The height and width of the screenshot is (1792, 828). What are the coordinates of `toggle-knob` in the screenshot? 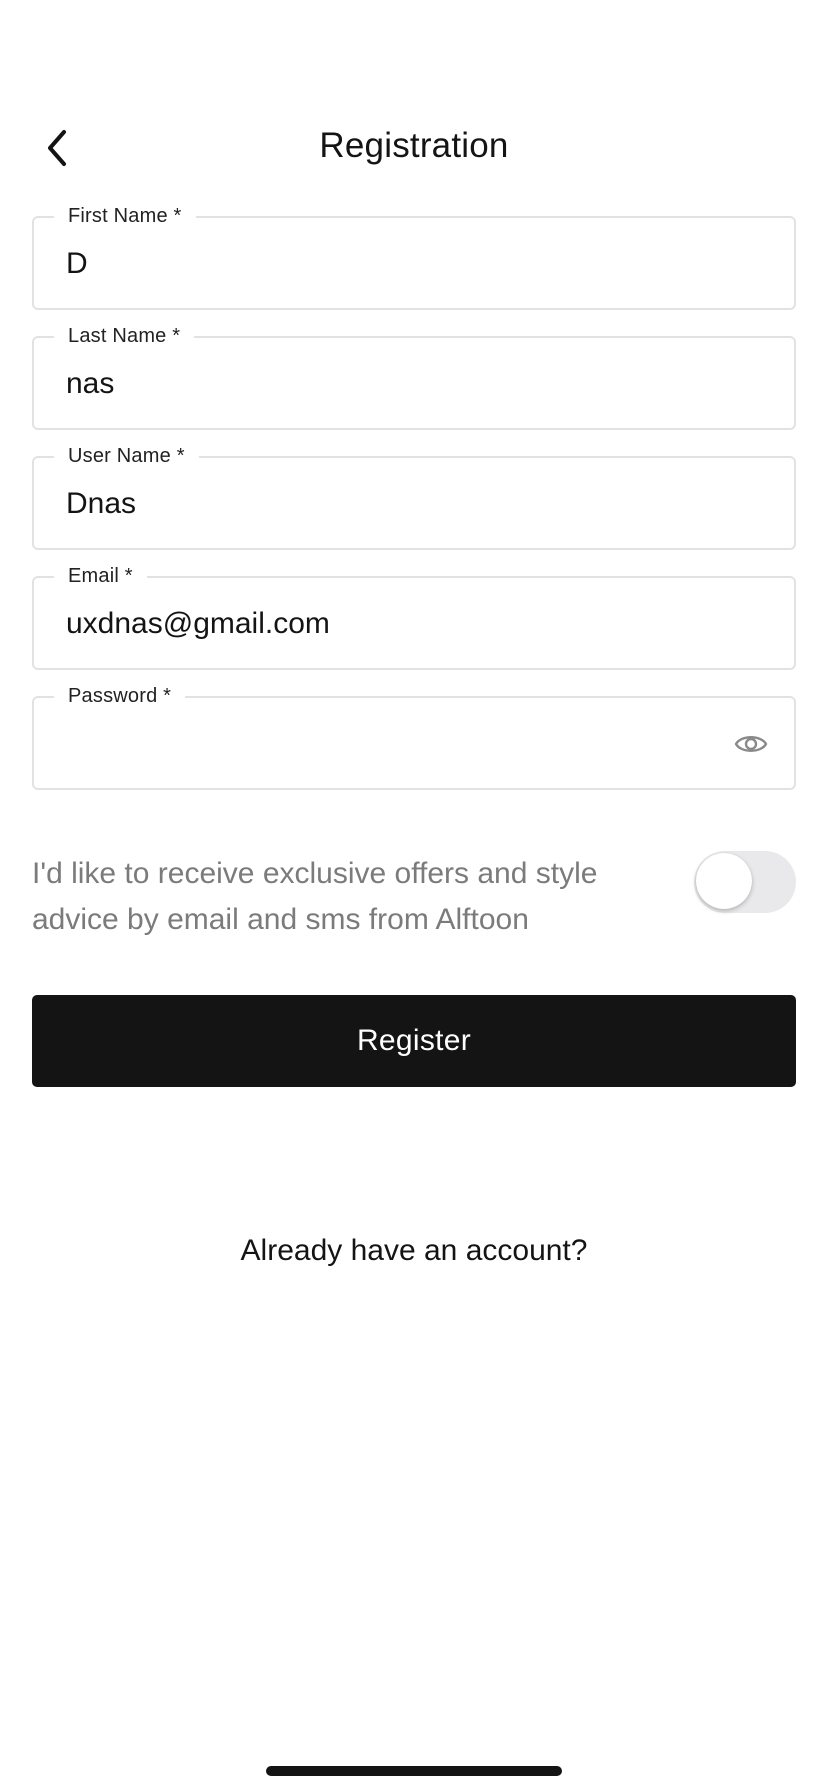 It's located at (724, 881).